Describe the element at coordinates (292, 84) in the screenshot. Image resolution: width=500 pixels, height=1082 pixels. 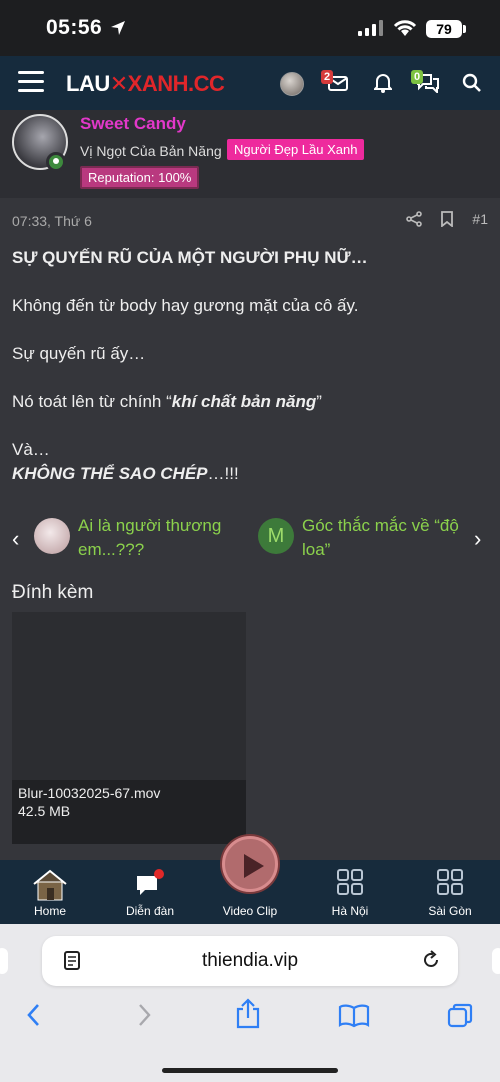
I see `user-avatar` at that location.